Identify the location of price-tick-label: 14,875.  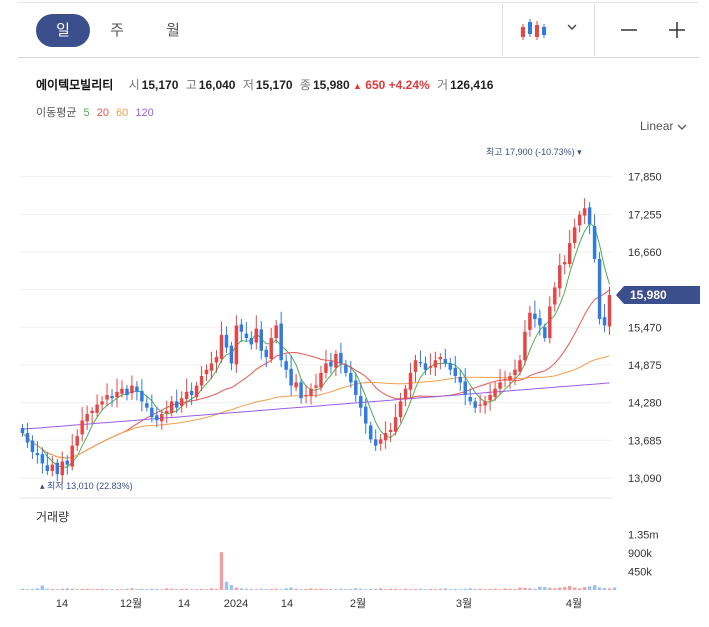
(645, 366).